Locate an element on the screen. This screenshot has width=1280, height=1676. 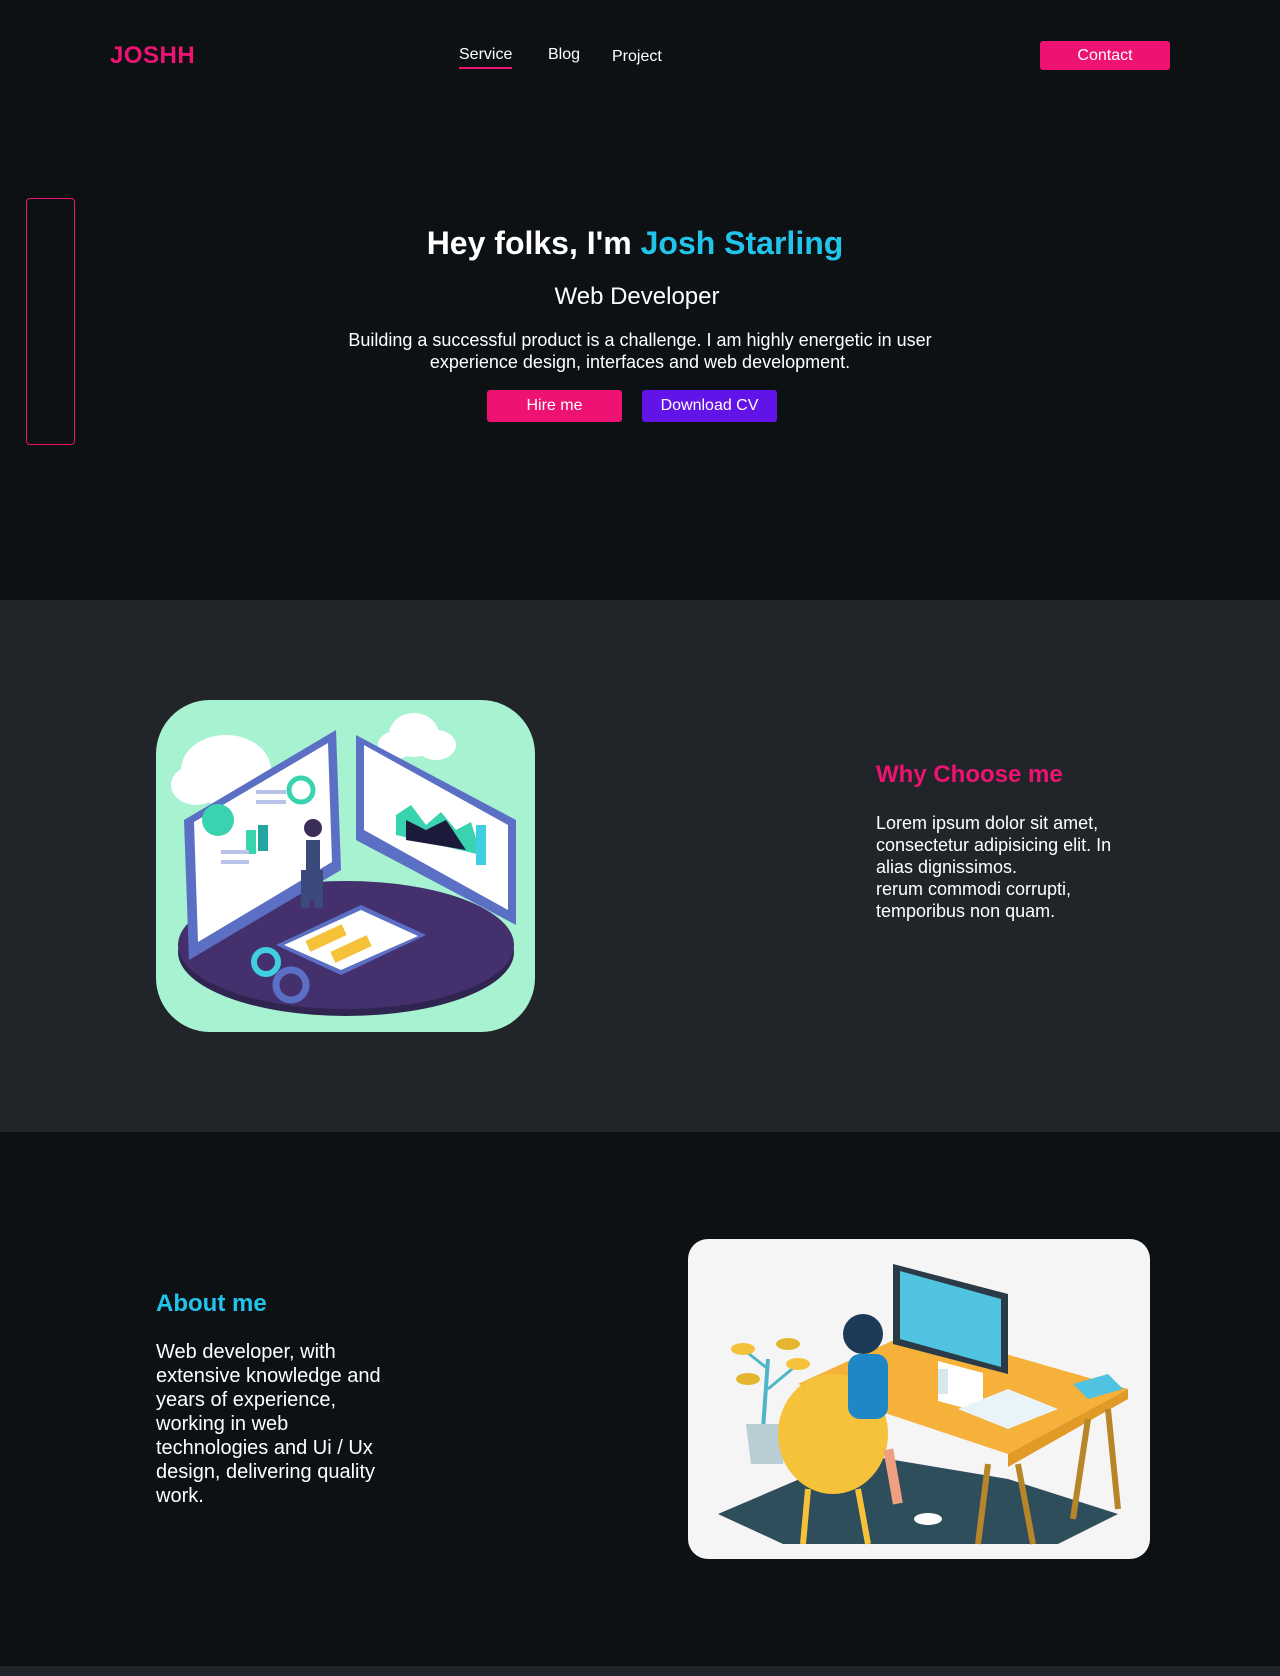
site-logo: JOSHH is located at coordinates (152, 56).